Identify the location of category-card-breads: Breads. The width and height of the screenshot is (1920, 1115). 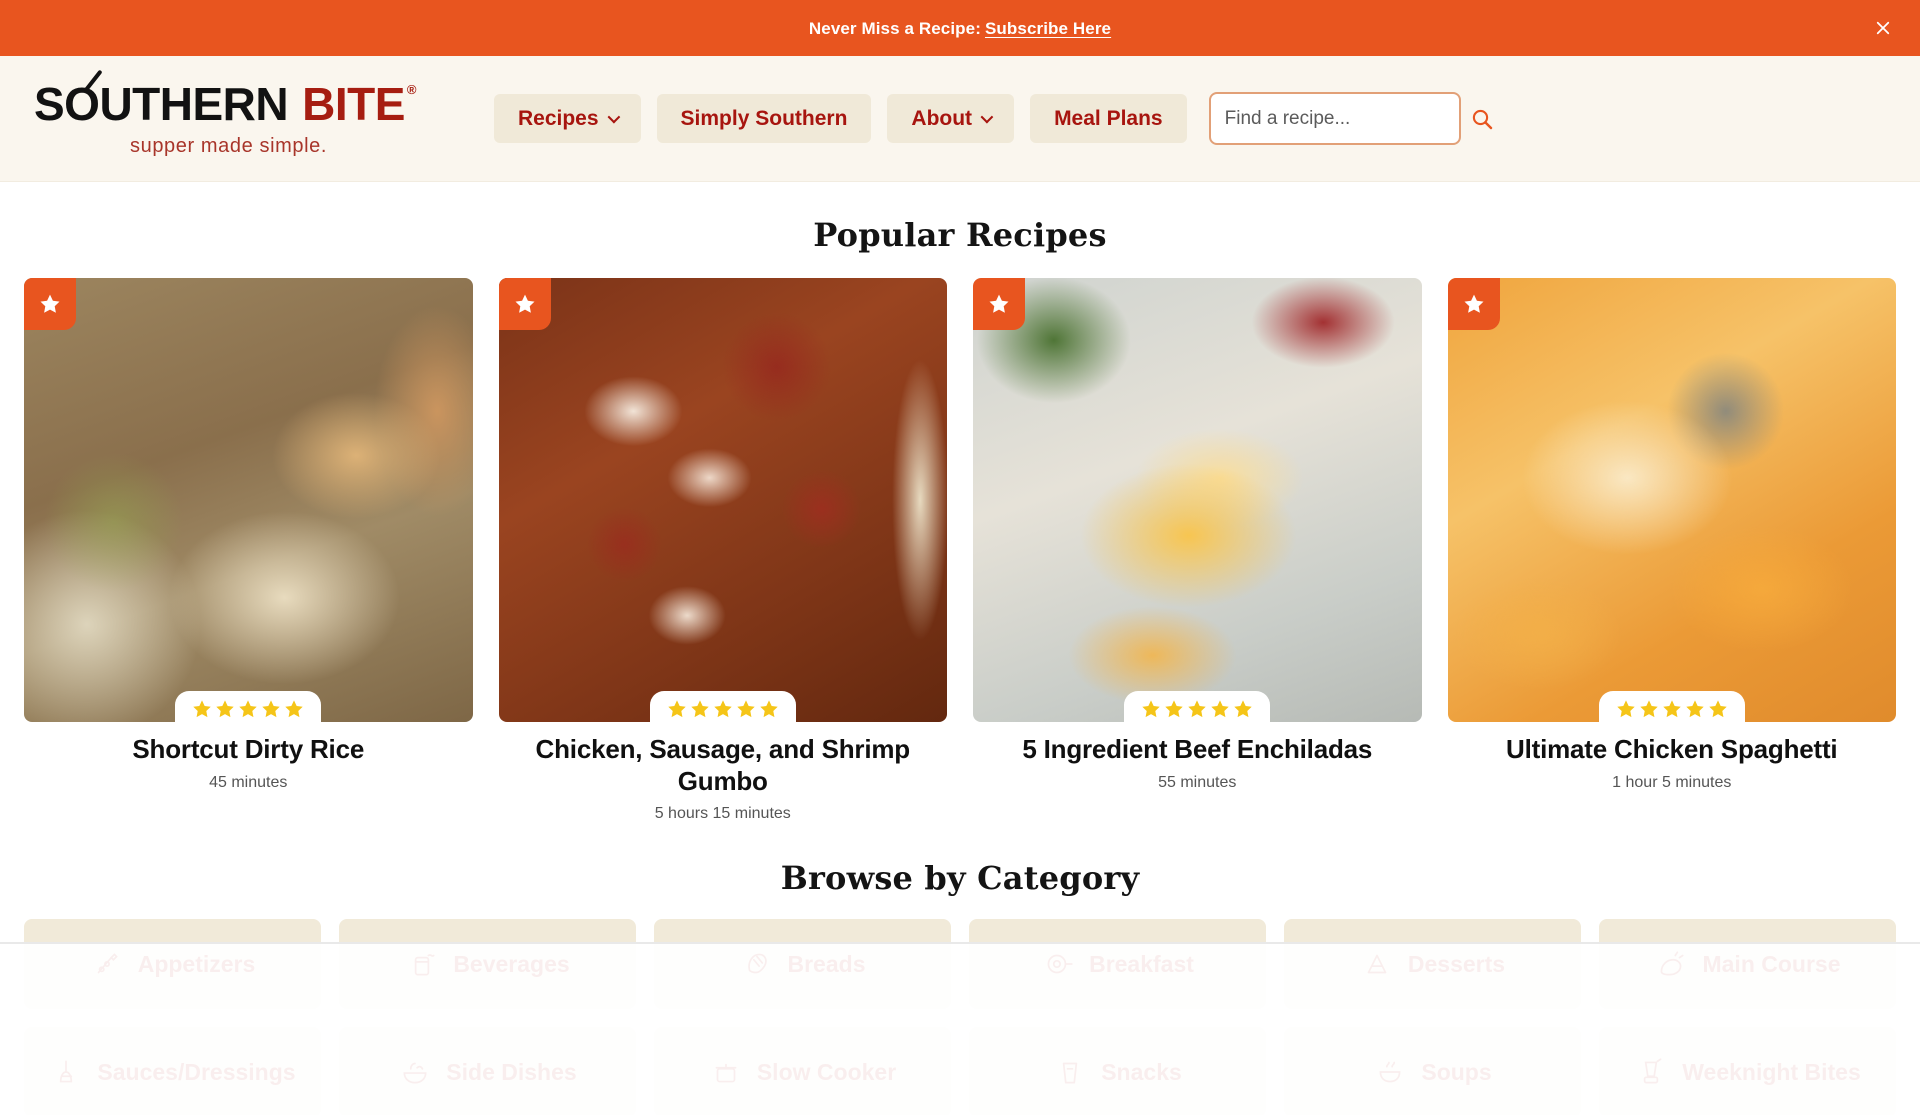
(802, 964).